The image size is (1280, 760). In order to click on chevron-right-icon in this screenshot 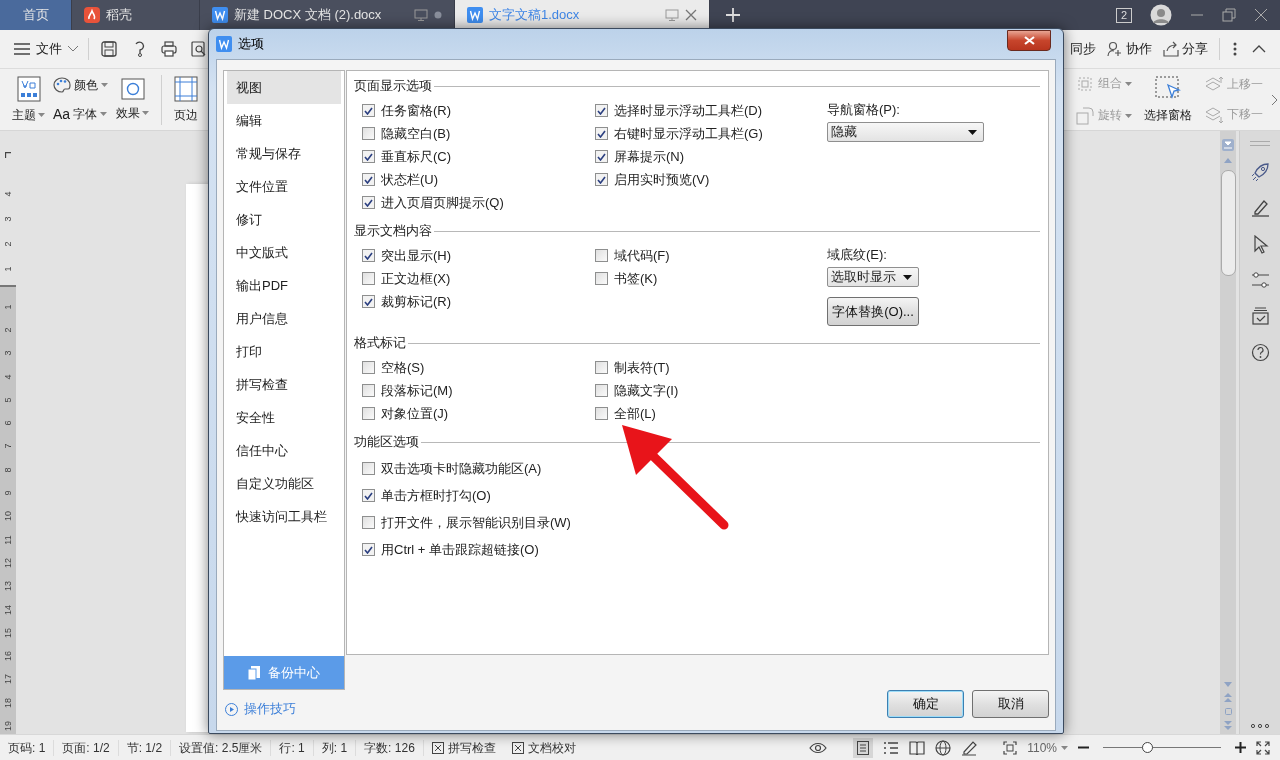, I will do `click(1274, 99)`.